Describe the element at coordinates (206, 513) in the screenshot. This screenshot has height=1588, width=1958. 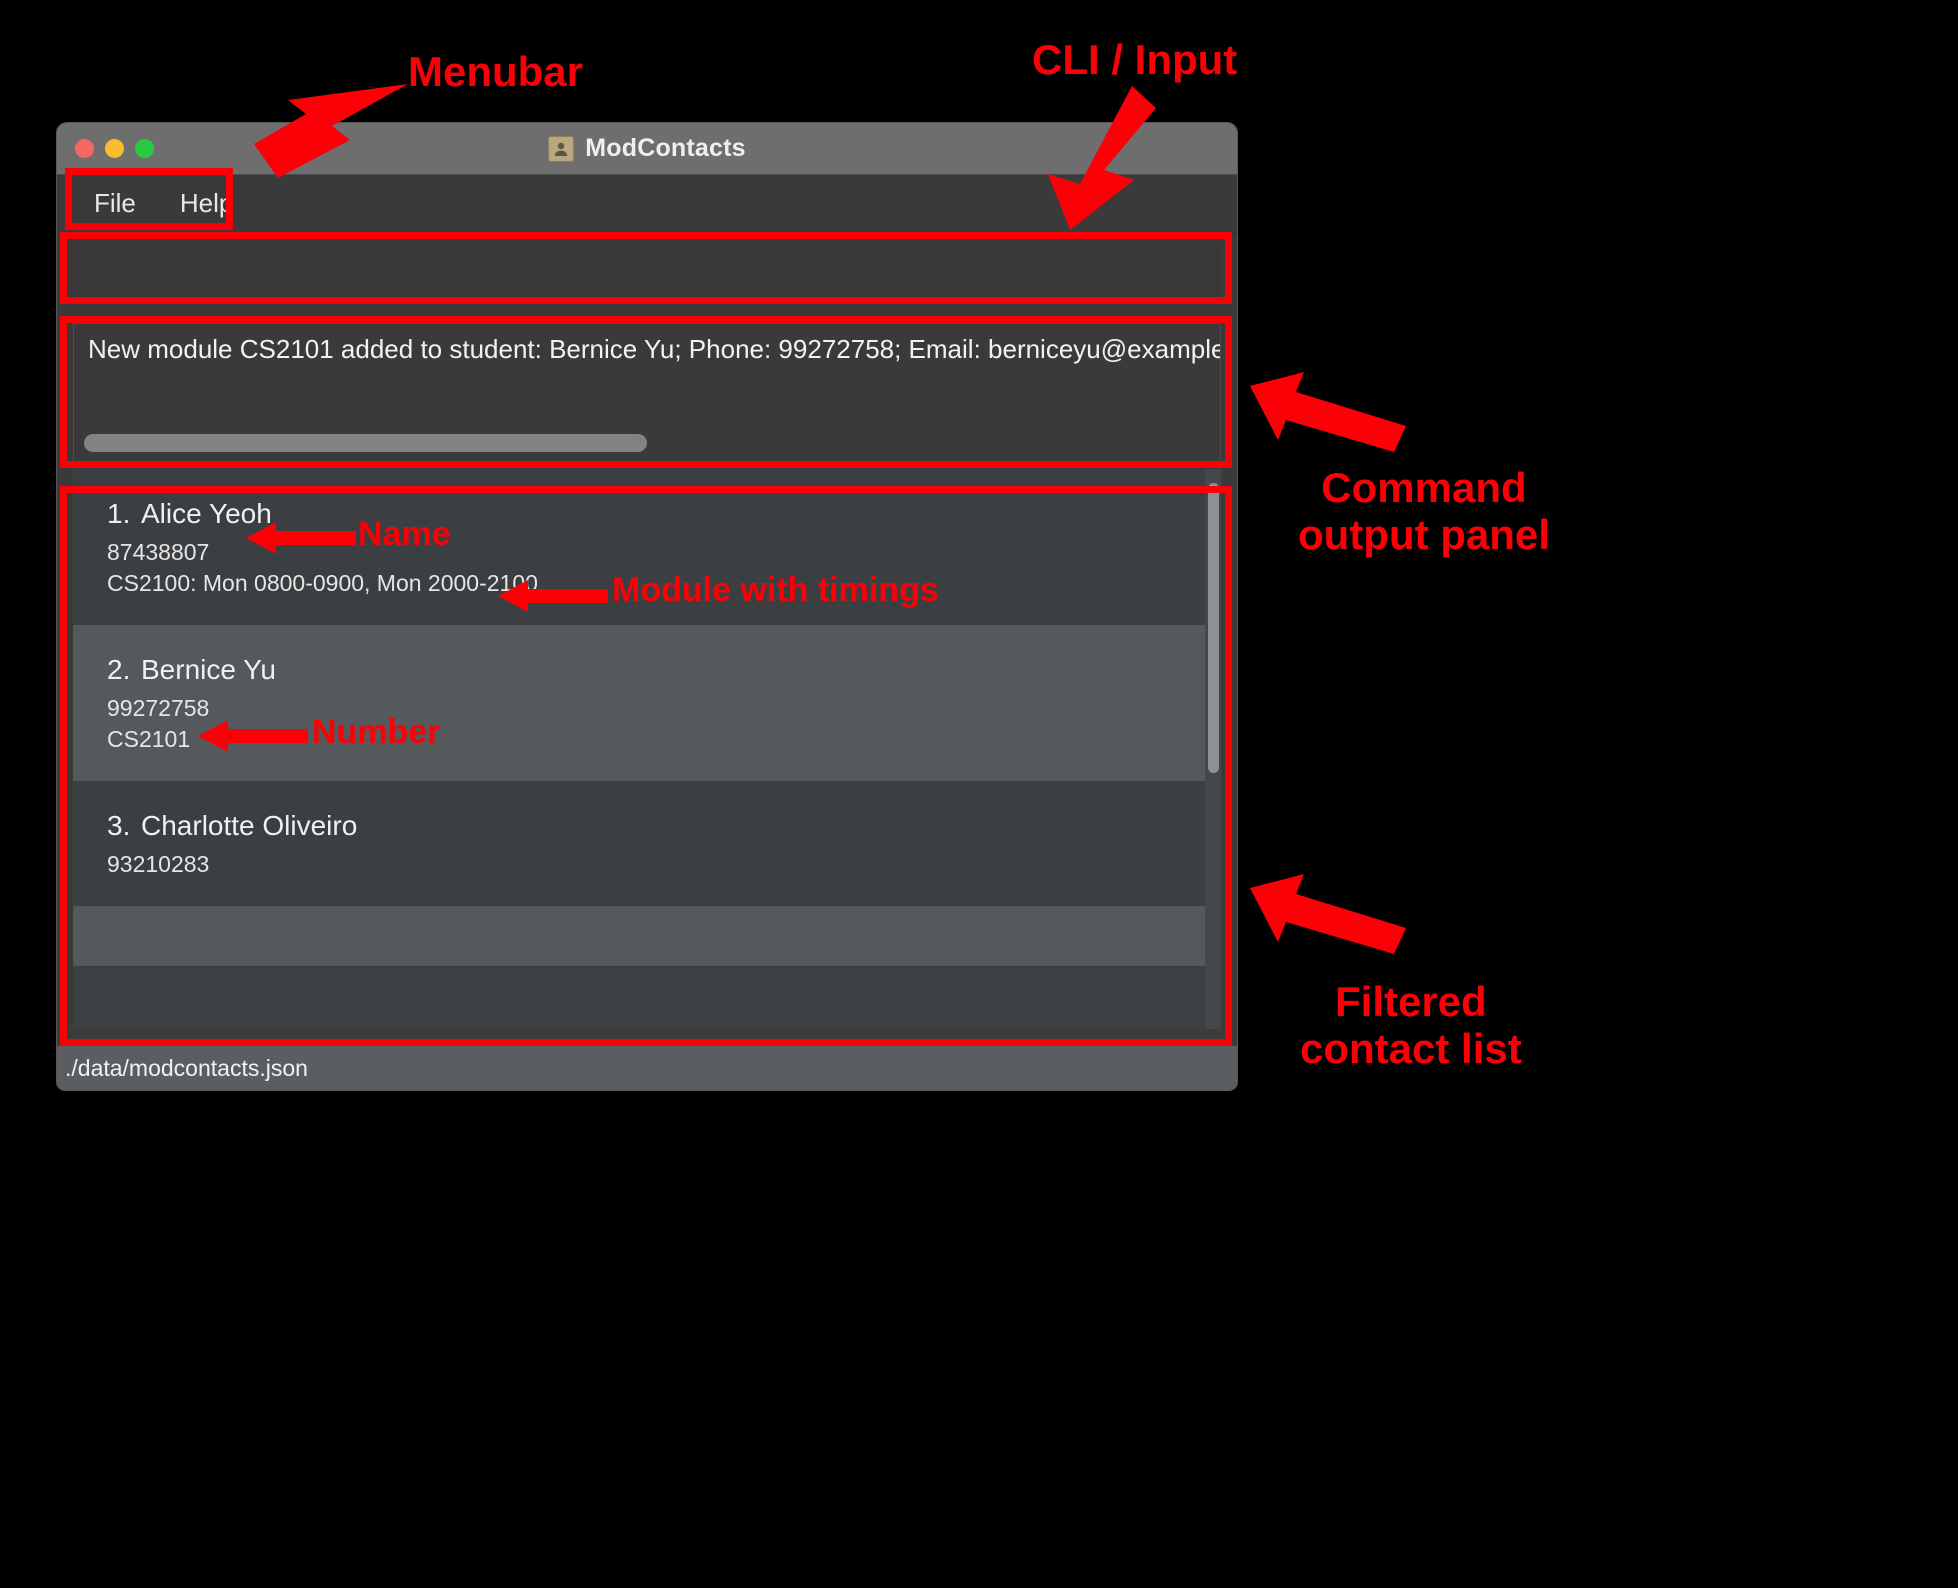
I see `contact-name: Alice Yeoh` at that location.